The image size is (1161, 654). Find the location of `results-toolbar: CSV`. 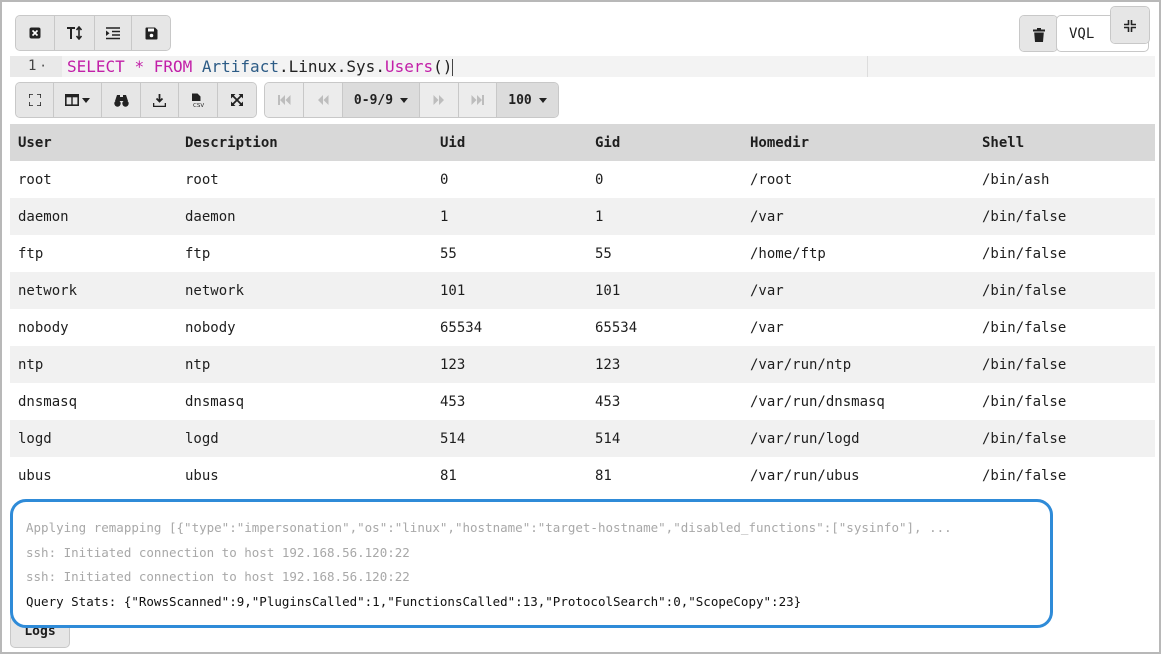

results-toolbar: CSV is located at coordinates (136, 100).